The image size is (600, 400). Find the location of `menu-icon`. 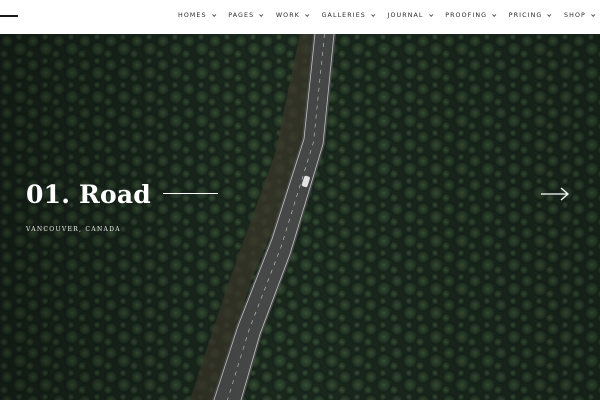

menu-icon is located at coordinates (9, 16).